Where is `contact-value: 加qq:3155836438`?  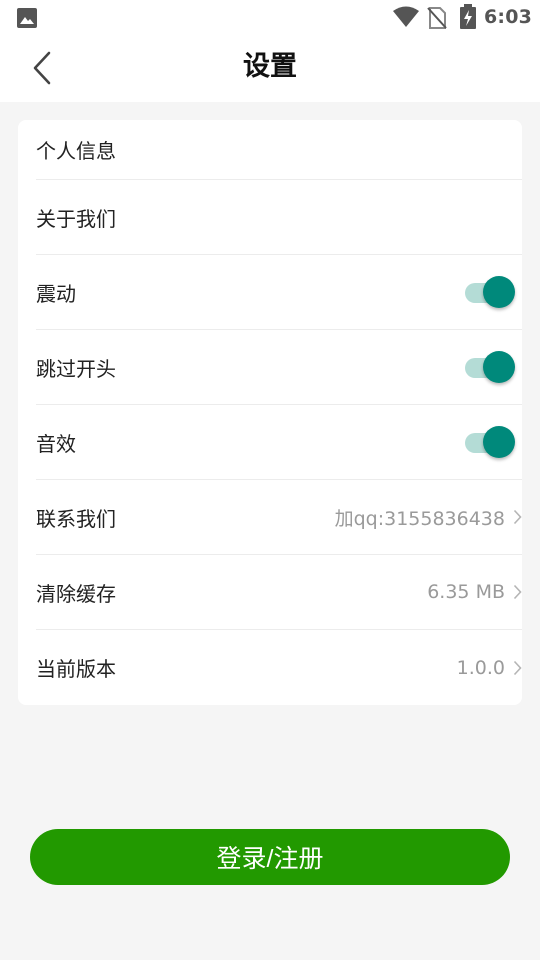 contact-value: 加qq:3155836438 is located at coordinates (419, 518).